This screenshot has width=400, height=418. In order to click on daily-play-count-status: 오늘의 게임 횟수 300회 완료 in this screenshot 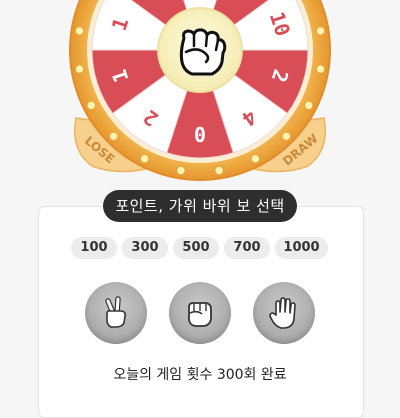, I will do `click(200, 375)`.